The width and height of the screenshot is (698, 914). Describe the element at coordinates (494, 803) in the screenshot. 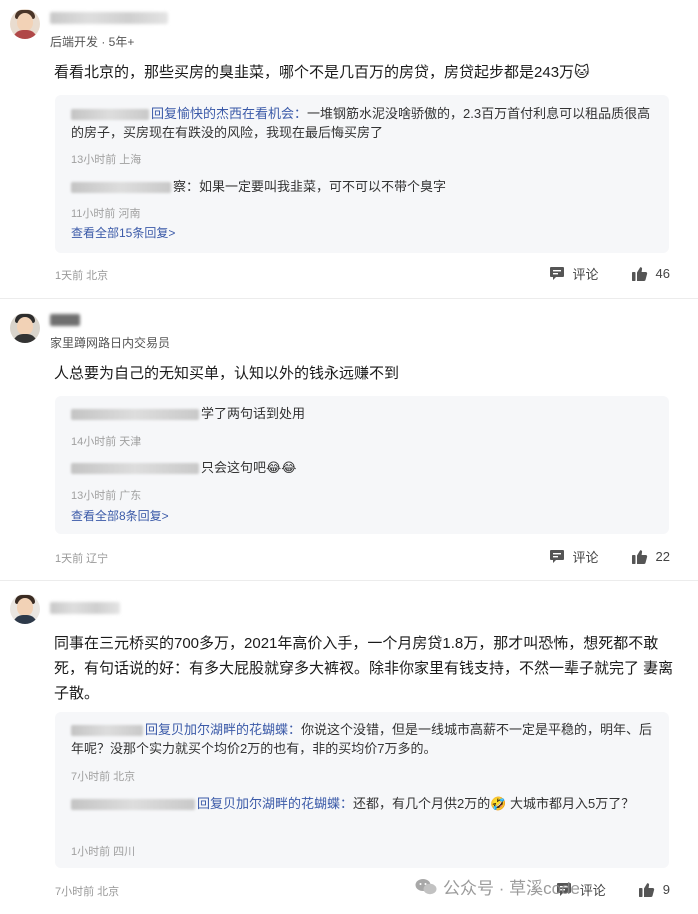

I see `reply-text: 还都，有几个月供2万的🤣 大城市都月入5万了？` at that location.